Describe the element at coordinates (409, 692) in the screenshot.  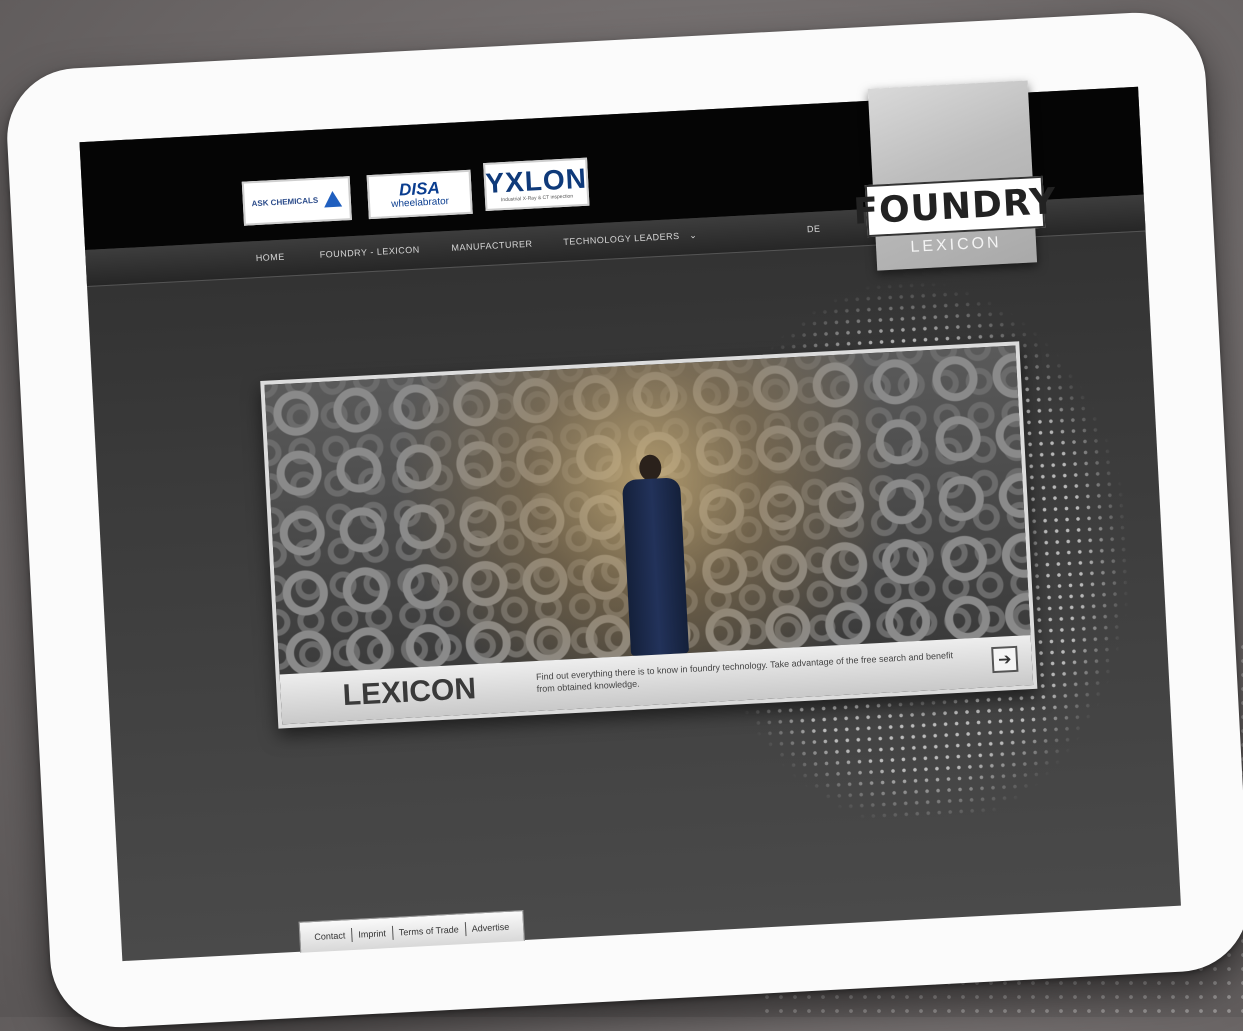
I see `hero-title: LEXICON` at that location.